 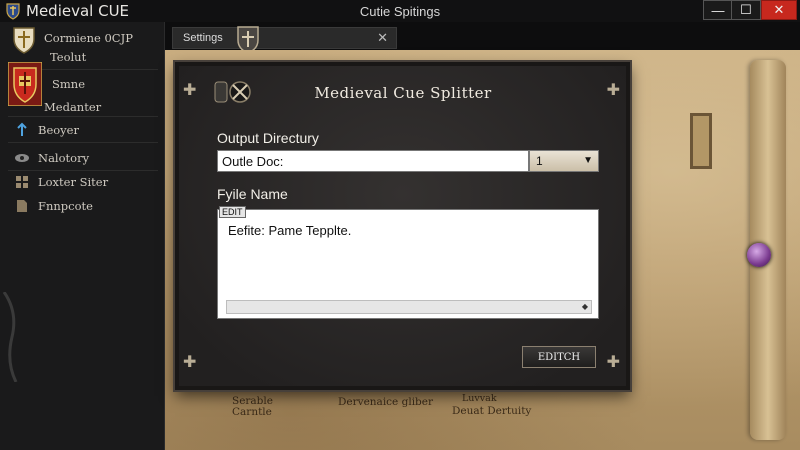 What do you see at coordinates (58, 130) in the screenshot?
I see `sidebar-item-label: Beoyer` at bounding box center [58, 130].